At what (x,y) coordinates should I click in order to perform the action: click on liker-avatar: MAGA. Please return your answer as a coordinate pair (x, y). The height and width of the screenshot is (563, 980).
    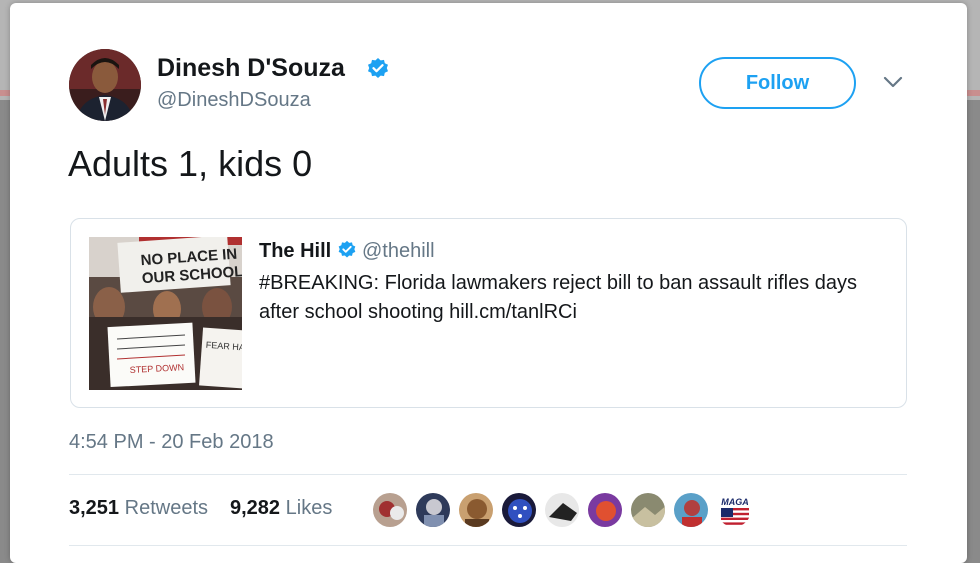
    Looking at the image, I should click on (734, 510).